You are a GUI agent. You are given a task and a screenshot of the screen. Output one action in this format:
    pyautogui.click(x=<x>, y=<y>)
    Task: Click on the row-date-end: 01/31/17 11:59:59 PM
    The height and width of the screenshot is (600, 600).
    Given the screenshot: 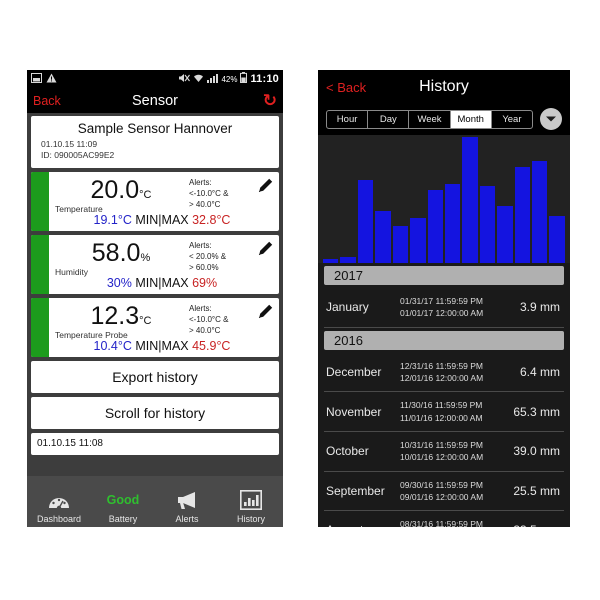 What is the action you would take?
    pyautogui.click(x=442, y=301)
    